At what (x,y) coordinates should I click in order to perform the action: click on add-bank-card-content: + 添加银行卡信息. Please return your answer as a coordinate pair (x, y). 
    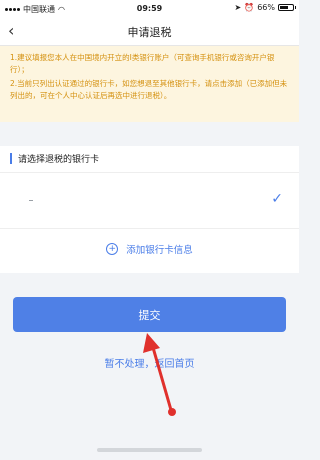
    Looking at the image, I should click on (149, 249).